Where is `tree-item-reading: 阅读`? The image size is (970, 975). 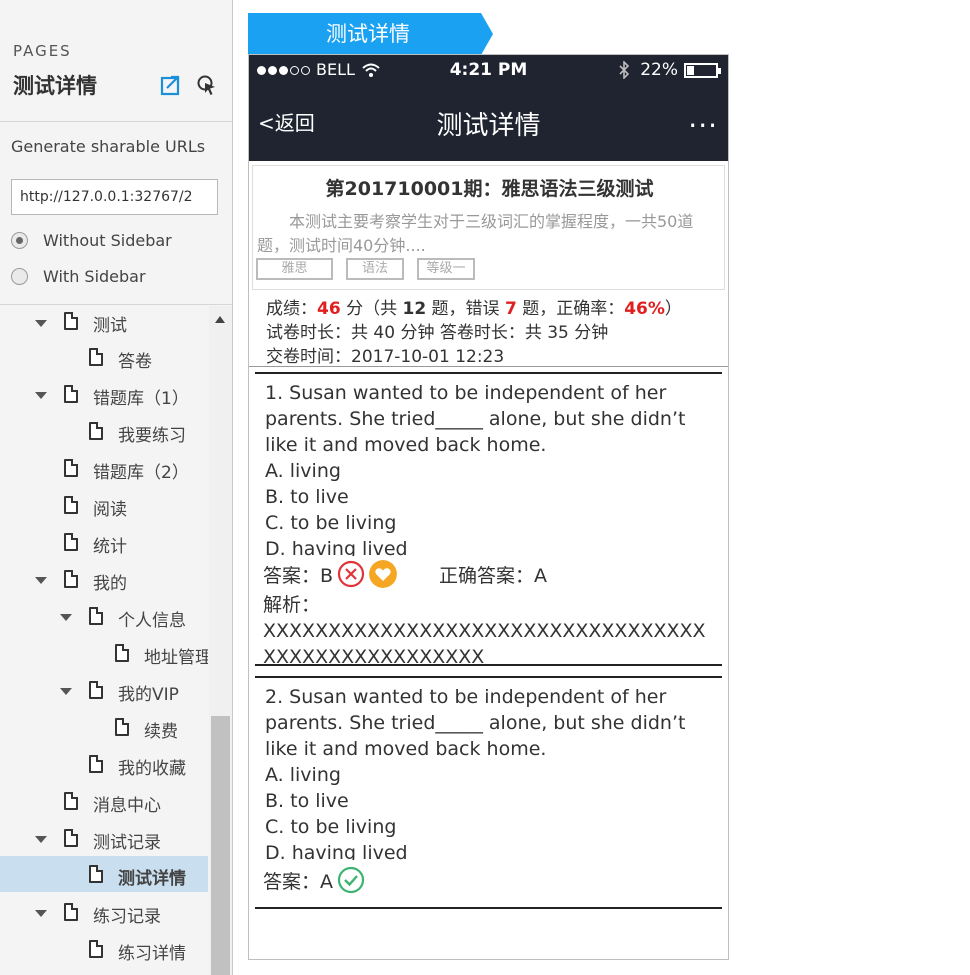 tree-item-reading: 阅读 is located at coordinates (104, 506).